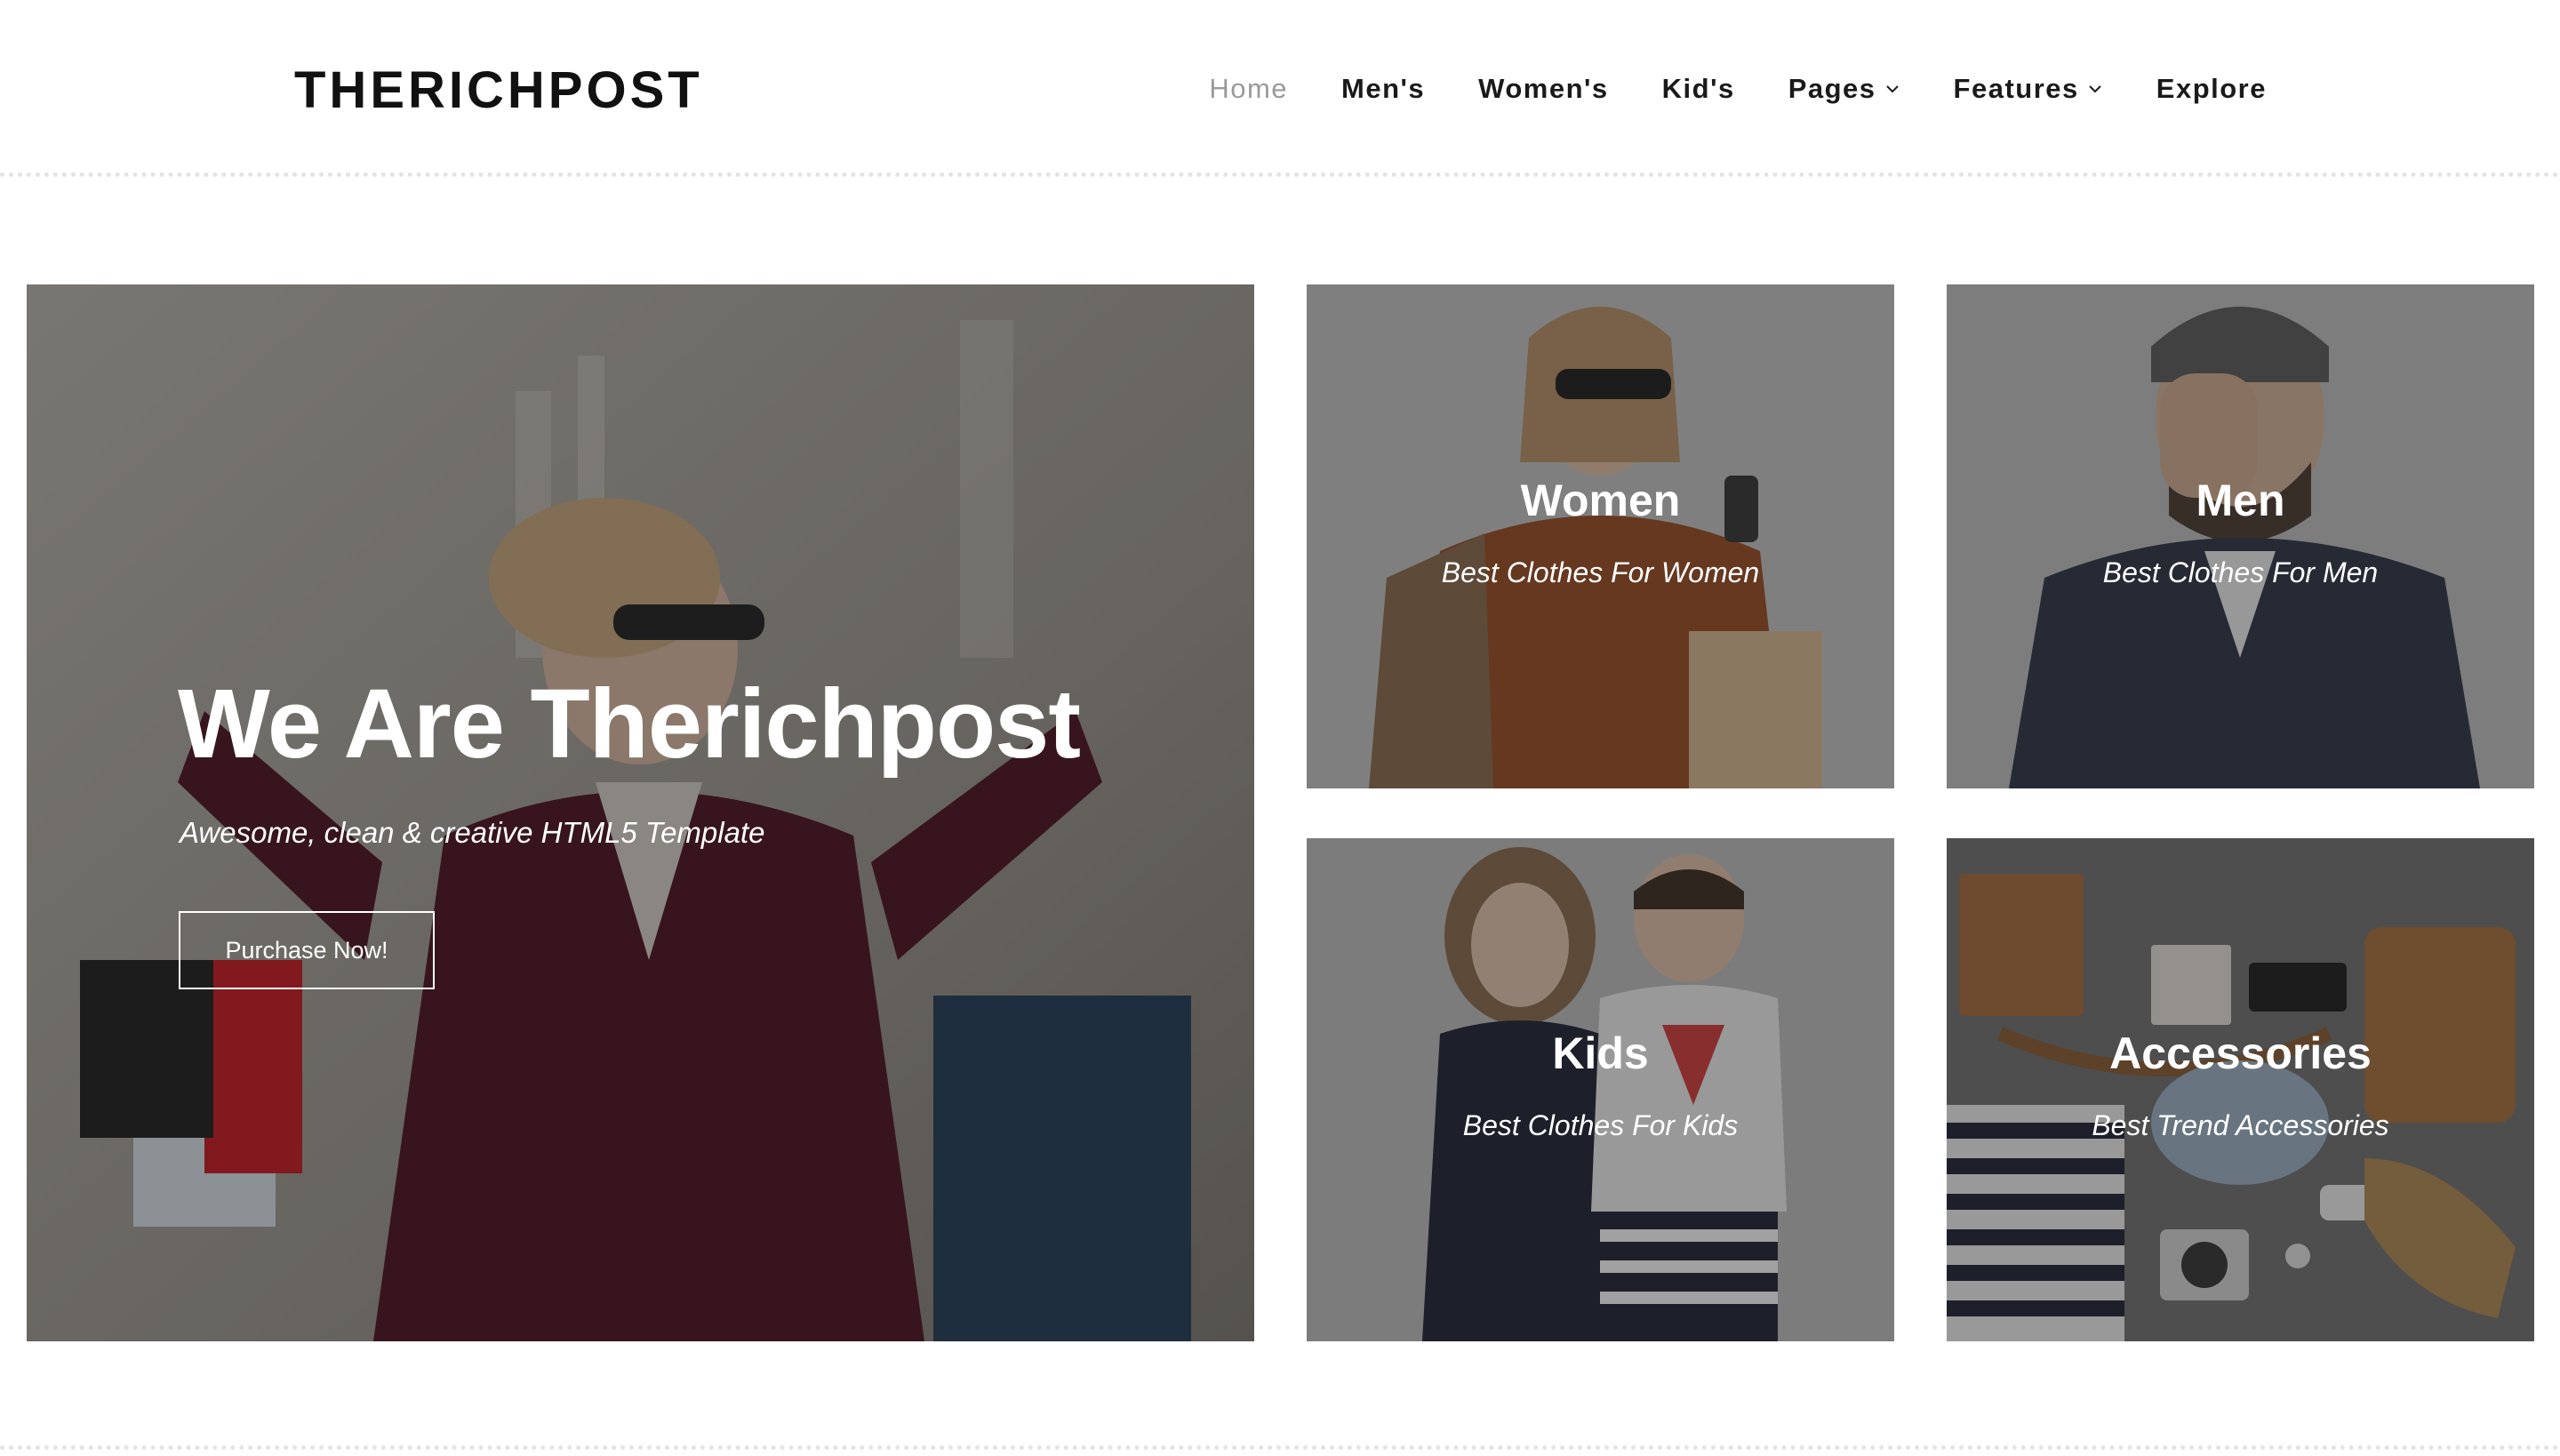  I want to click on nav-item-home: Home, so click(1248, 89).